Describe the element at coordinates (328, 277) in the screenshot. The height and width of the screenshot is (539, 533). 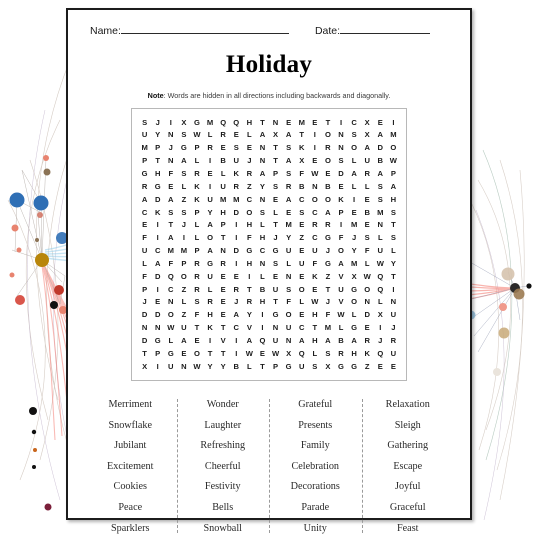
I see `grid-cell-r13-c15: Z` at that location.